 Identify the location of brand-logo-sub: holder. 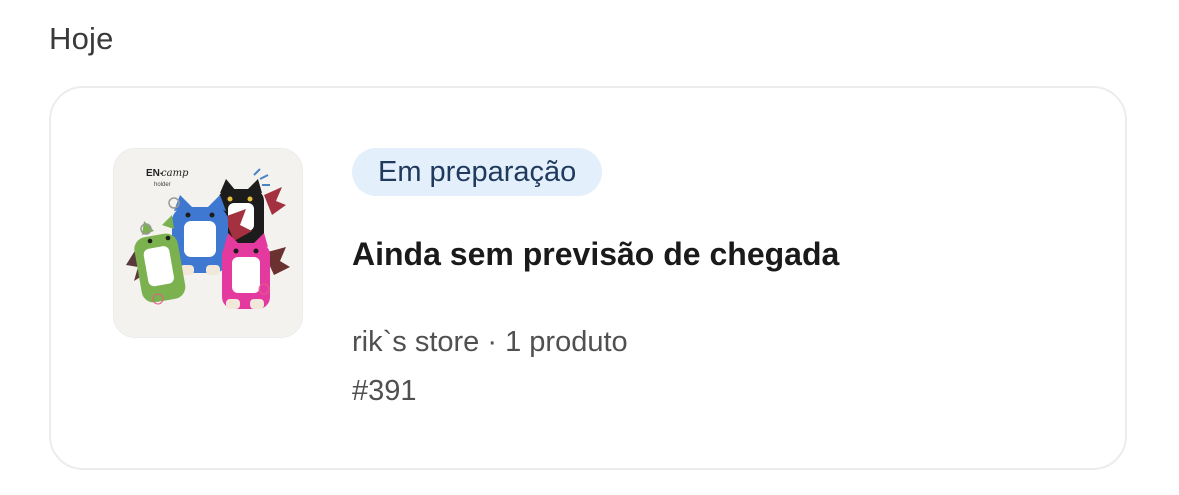
(162, 185).